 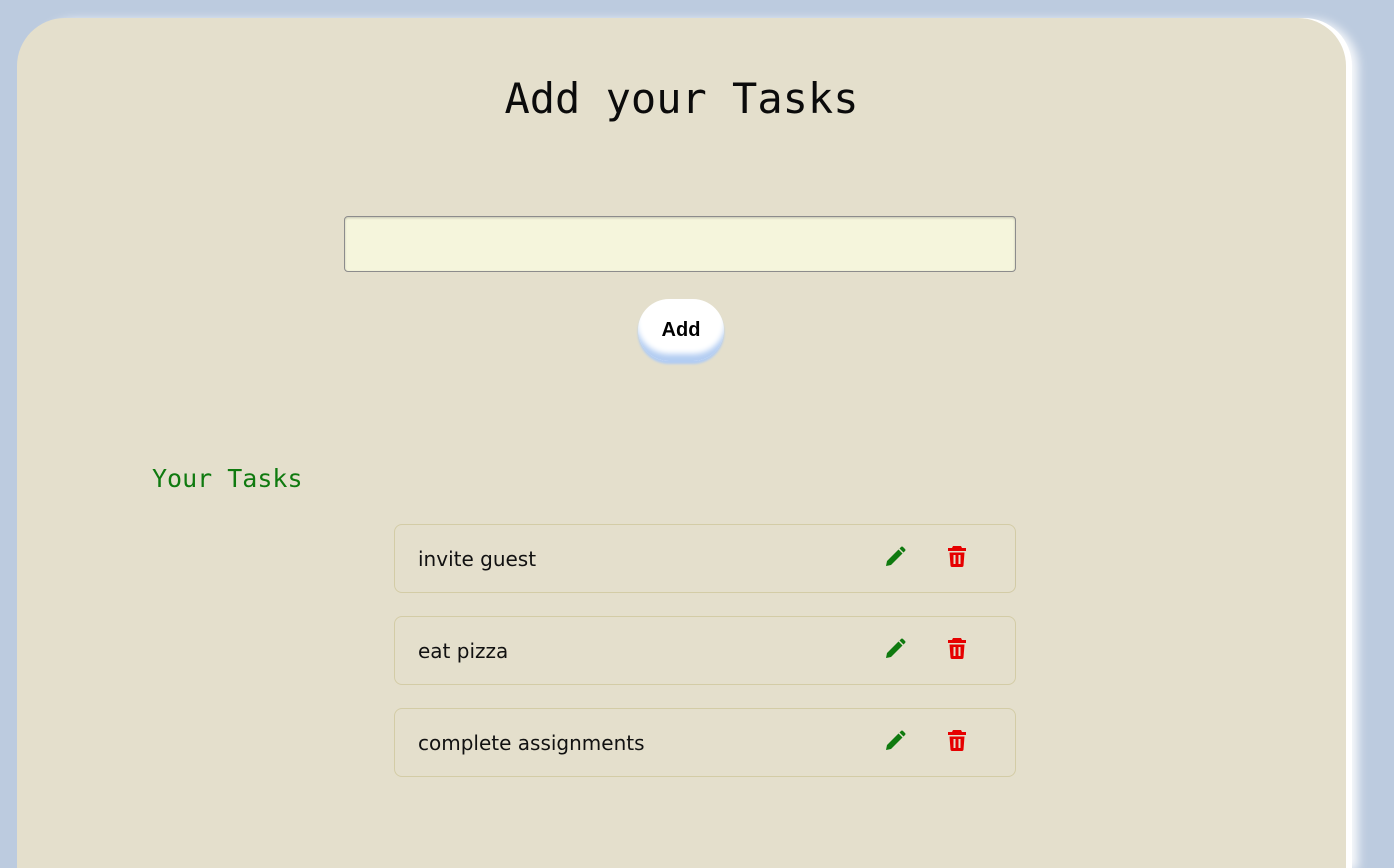 What do you see at coordinates (705, 650) in the screenshot?
I see `task-item: eat pizza` at bounding box center [705, 650].